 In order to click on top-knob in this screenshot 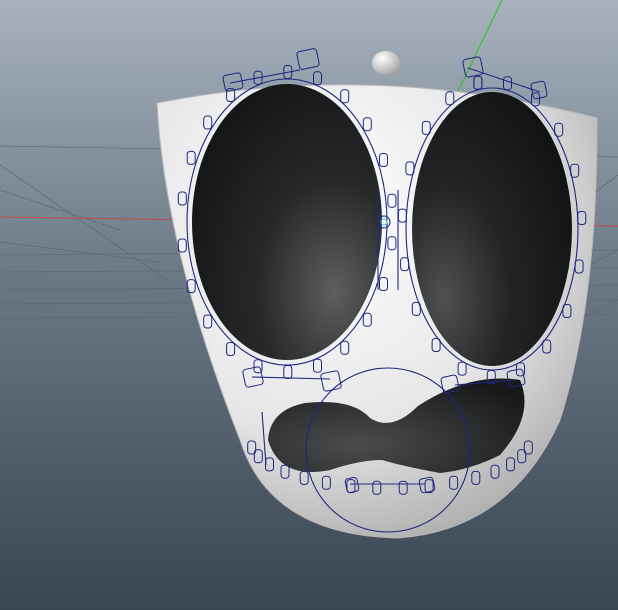, I will do `click(386, 63)`.